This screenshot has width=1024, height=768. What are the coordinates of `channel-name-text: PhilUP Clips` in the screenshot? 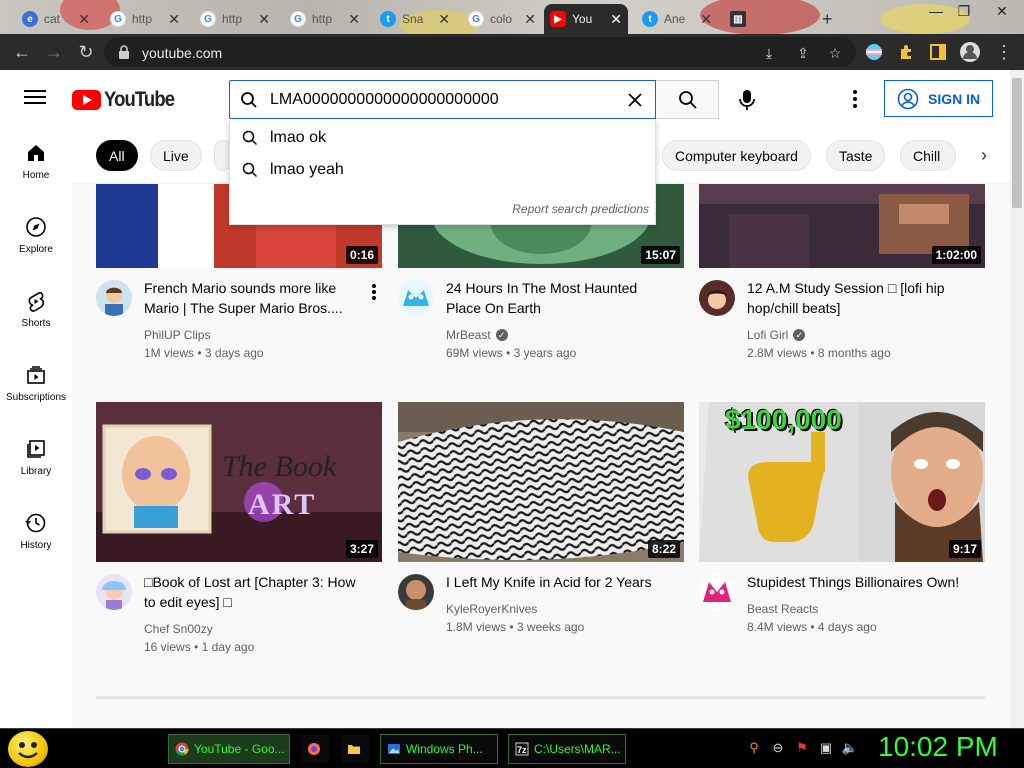 It's located at (177, 335).